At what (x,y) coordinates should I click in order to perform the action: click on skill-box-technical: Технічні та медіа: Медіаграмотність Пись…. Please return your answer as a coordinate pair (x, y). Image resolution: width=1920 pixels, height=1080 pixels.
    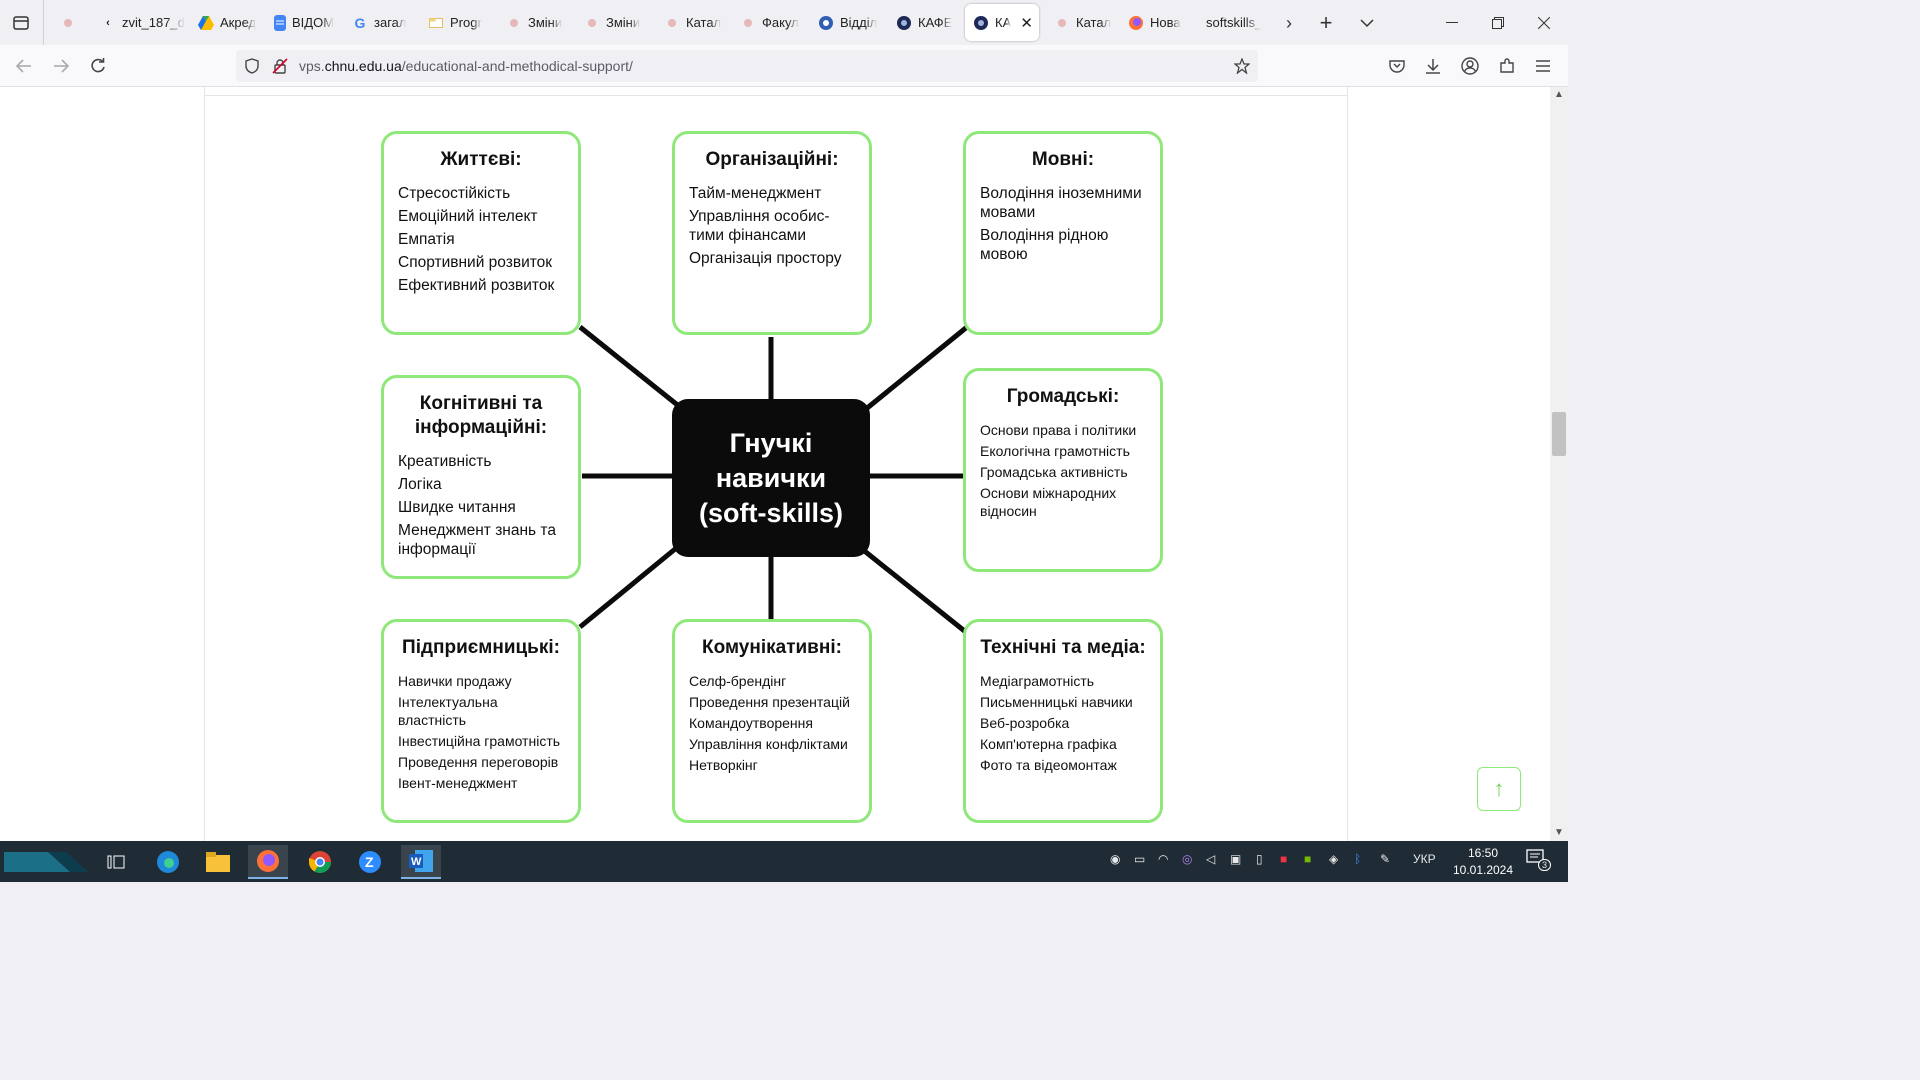
    Looking at the image, I should click on (1063, 721).